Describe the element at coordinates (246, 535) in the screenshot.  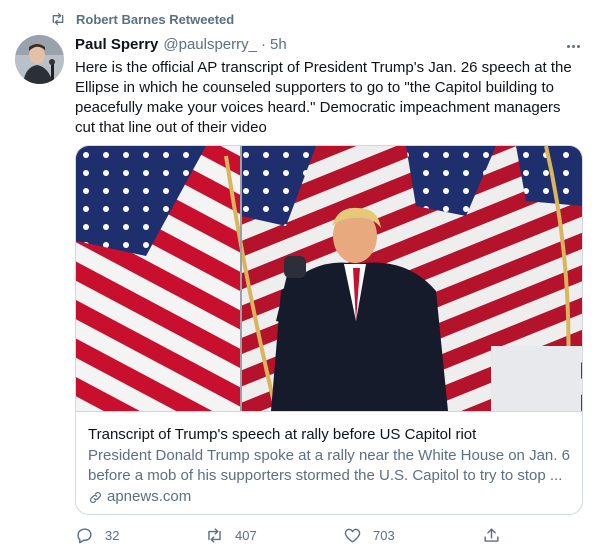
I see `retweet-count: 407` at that location.